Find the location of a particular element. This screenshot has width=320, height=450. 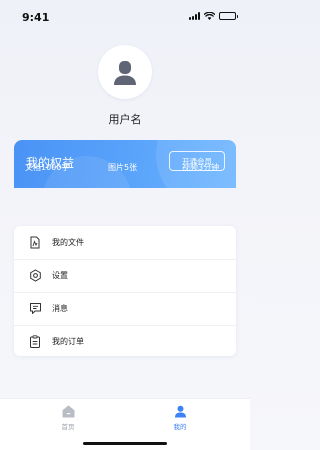

tab-home: 首页 is located at coordinates (68, 421).